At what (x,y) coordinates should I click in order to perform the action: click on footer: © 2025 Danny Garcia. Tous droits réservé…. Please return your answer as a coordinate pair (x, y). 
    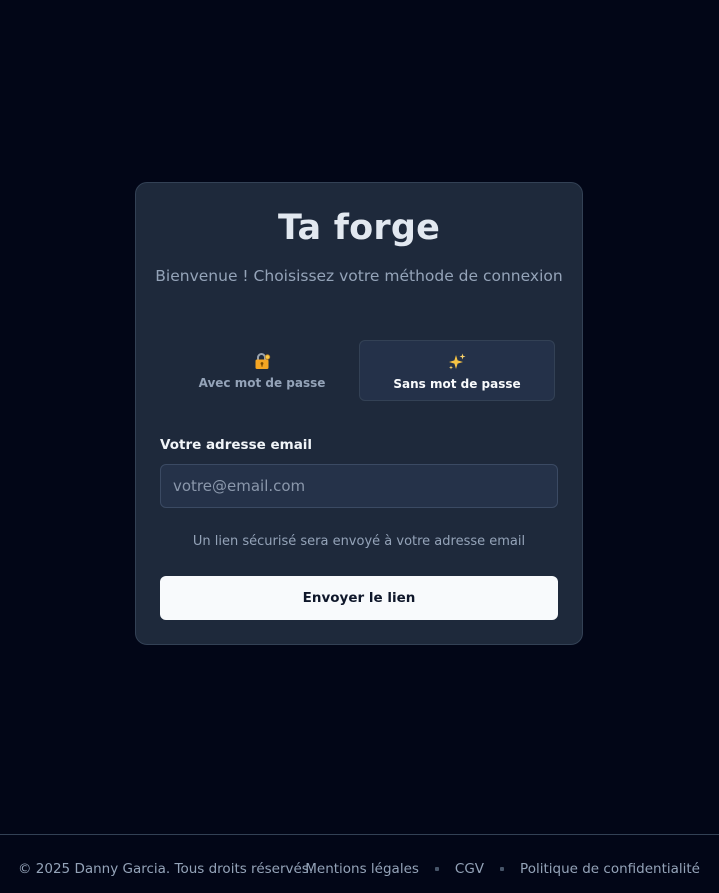
    Looking at the image, I should click on (359, 863).